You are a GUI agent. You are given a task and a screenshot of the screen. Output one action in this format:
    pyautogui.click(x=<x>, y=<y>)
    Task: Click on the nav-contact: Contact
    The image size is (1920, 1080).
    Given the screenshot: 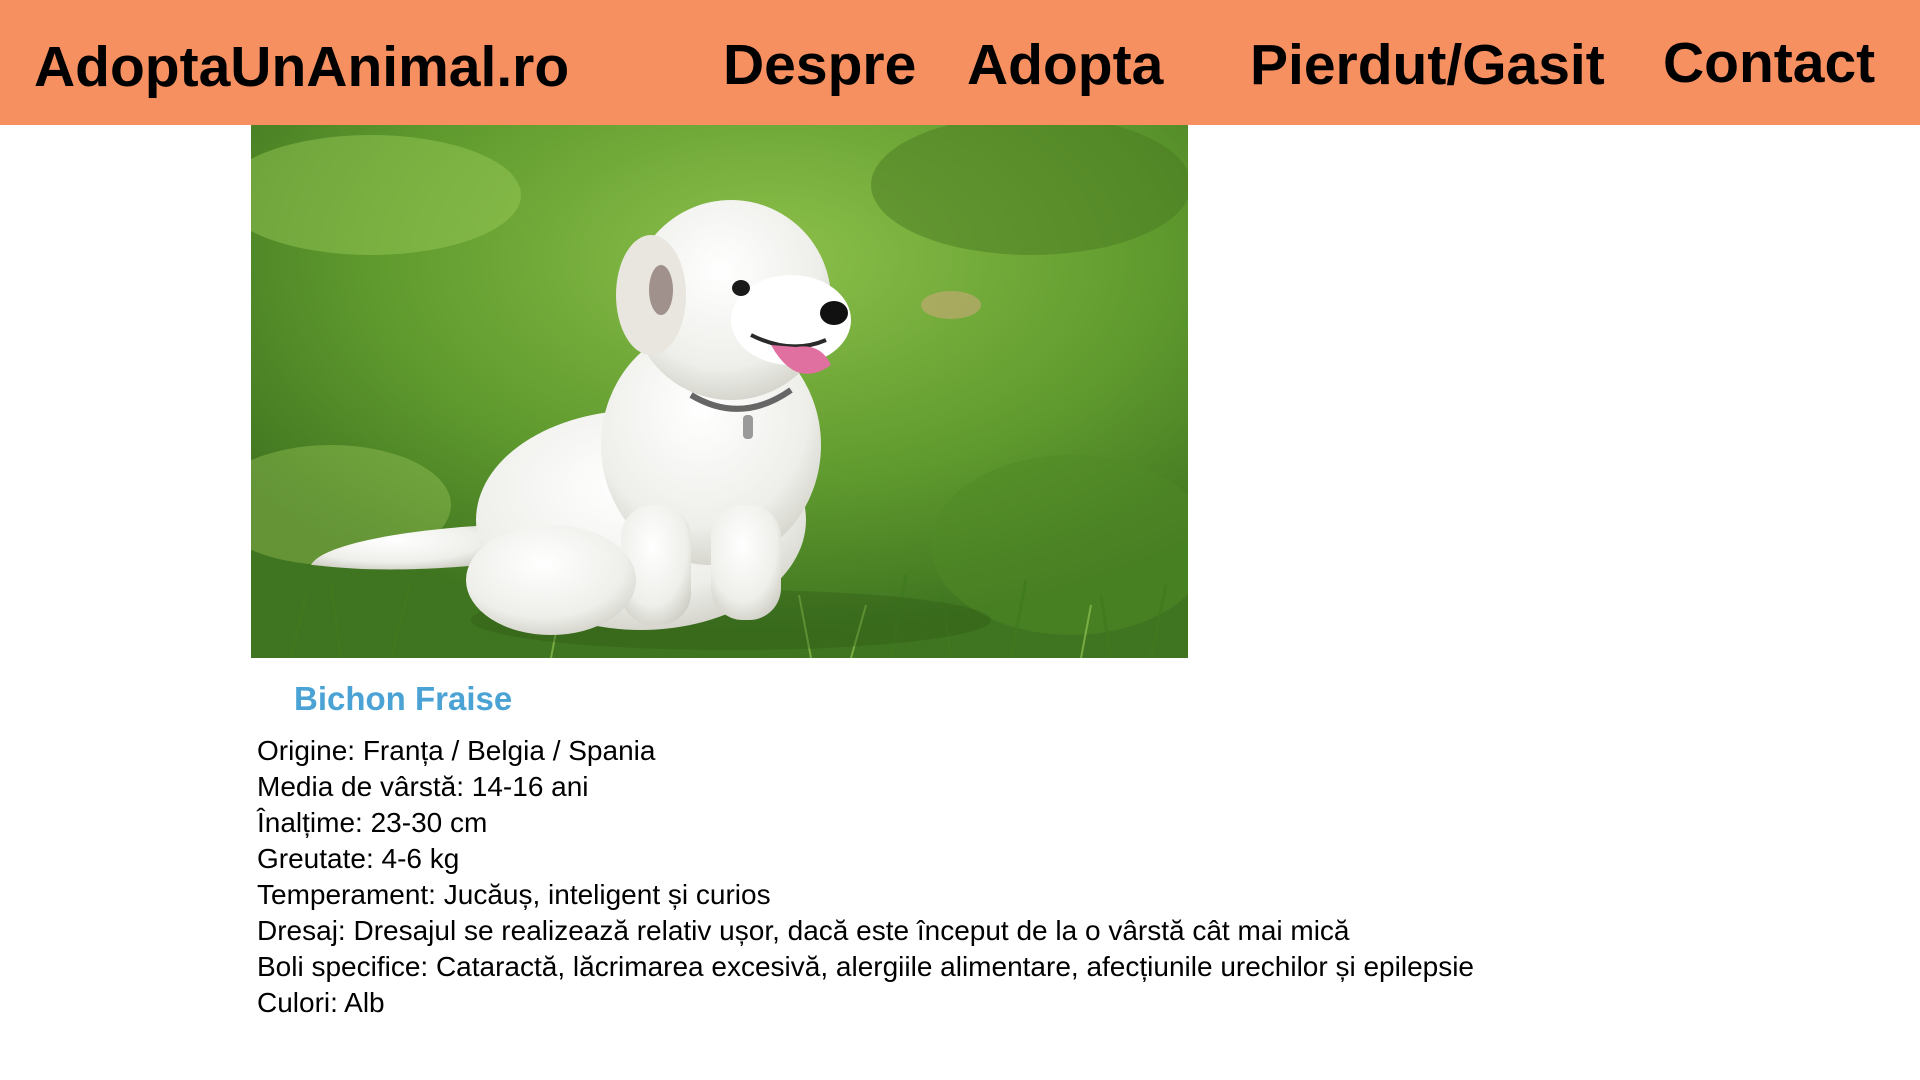 What is the action you would take?
    pyautogui.click(x=1769, y=63)
    